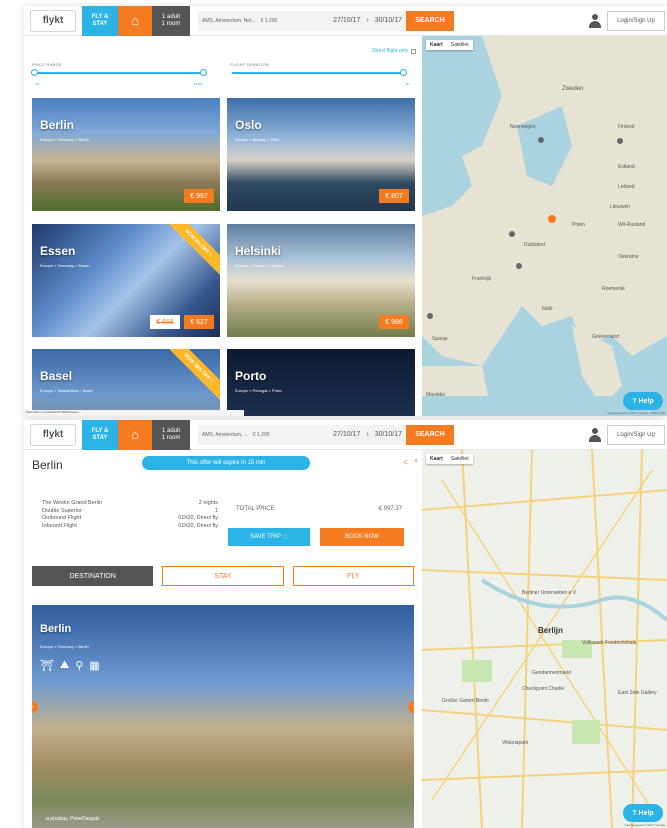  What do you see at coordinates (93, 576) in the screenshot?
I see `tab-destination: DESTINATION` at bounding box center [93, 576].